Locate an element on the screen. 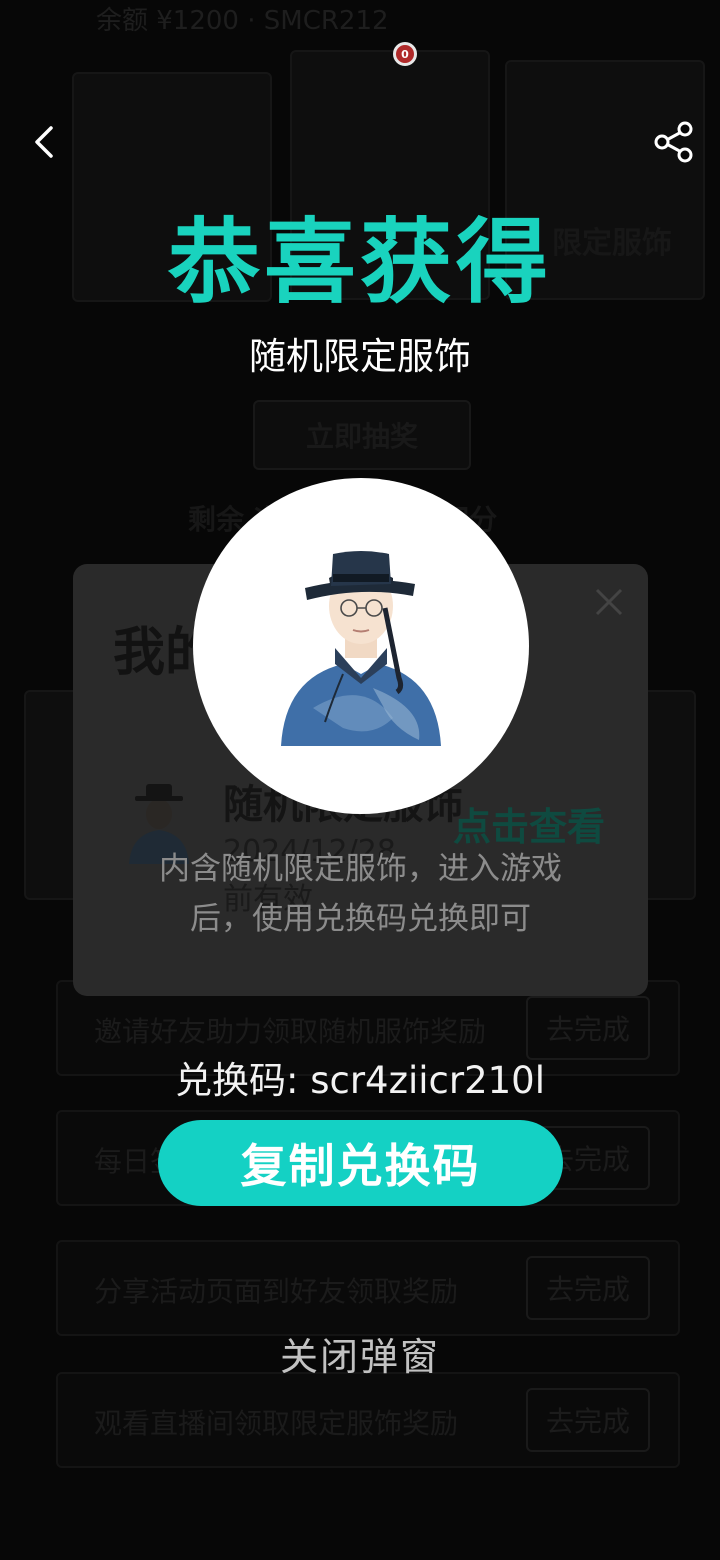  back-button is located at coordinates (44, 142).